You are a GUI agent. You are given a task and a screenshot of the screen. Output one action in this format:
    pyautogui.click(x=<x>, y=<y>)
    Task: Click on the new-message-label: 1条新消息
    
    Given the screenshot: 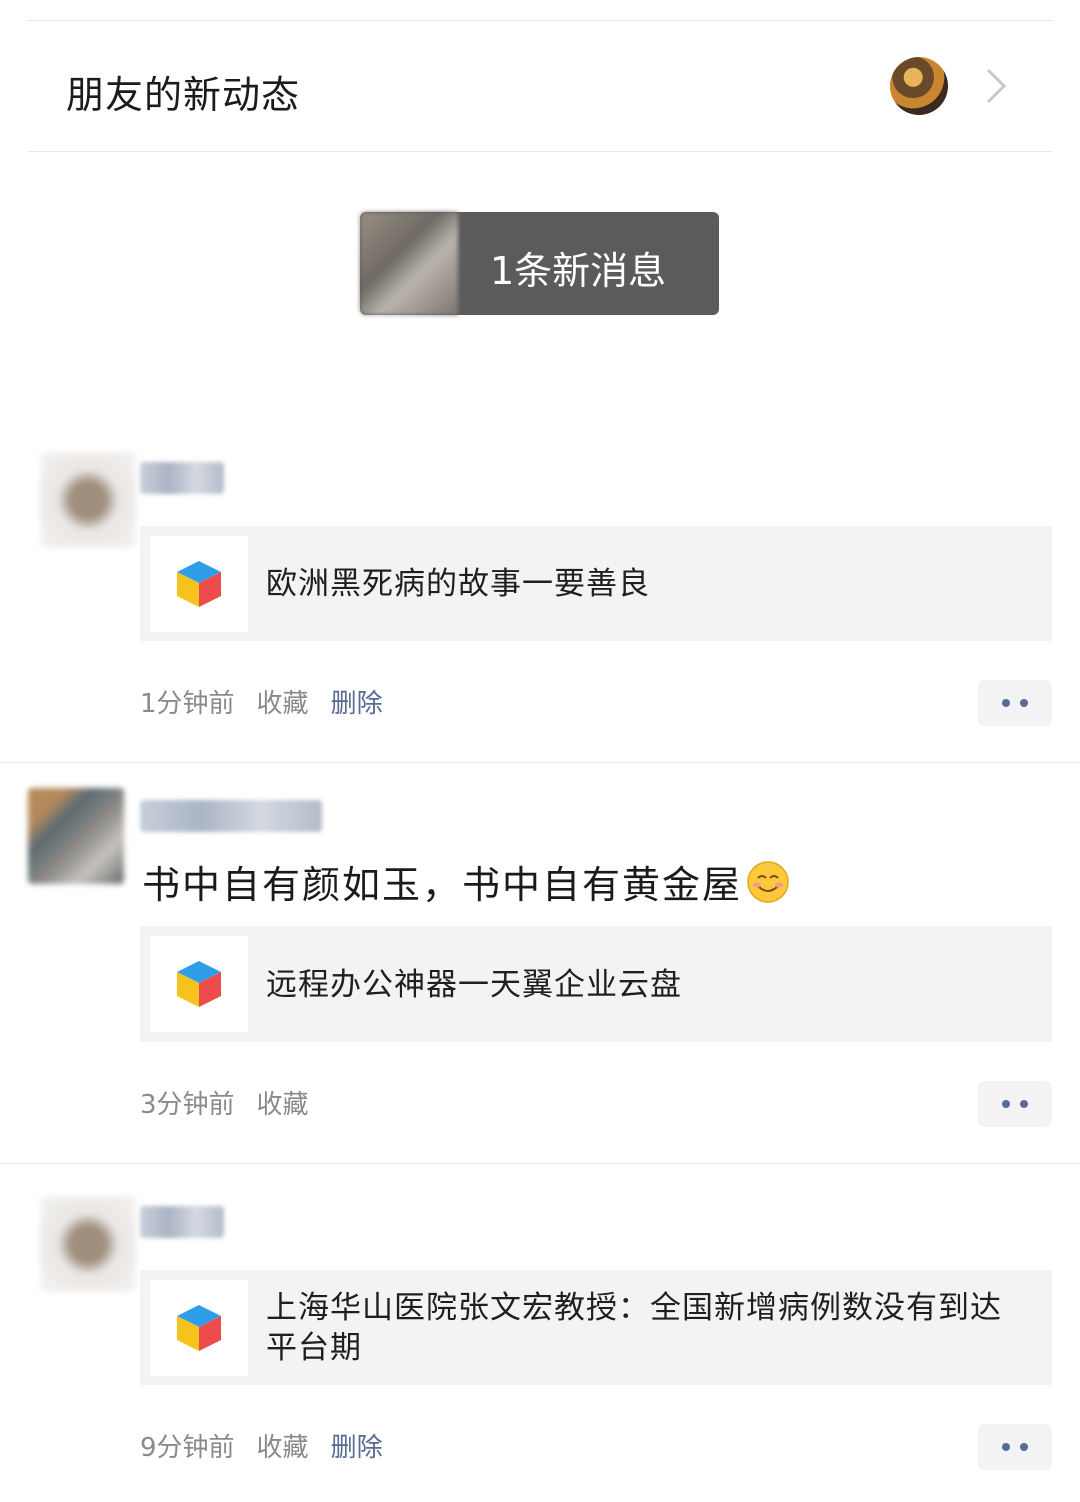 What is the action you would take?
    pyautogui.click(x=578, y=271)
    